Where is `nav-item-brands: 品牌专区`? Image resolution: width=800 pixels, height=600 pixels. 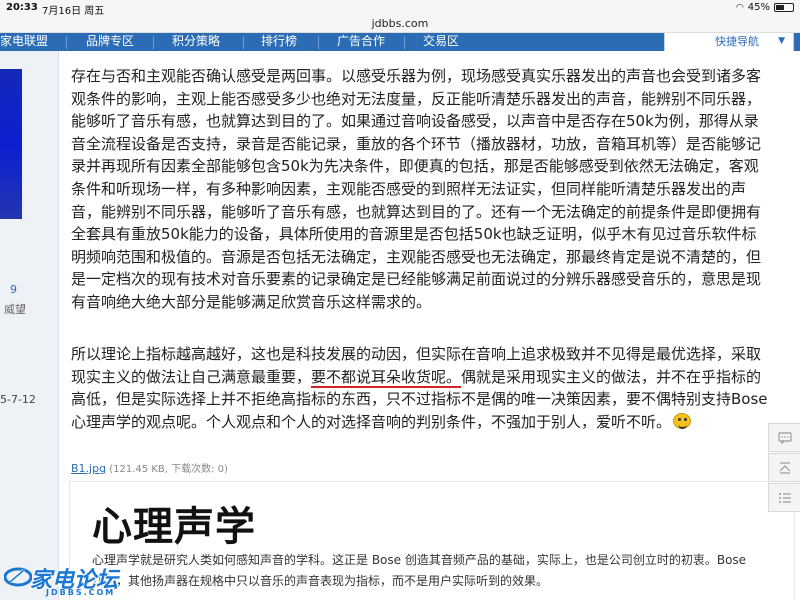
nav-item-brands: 品牌专区 is located at coordinates (110, 42).